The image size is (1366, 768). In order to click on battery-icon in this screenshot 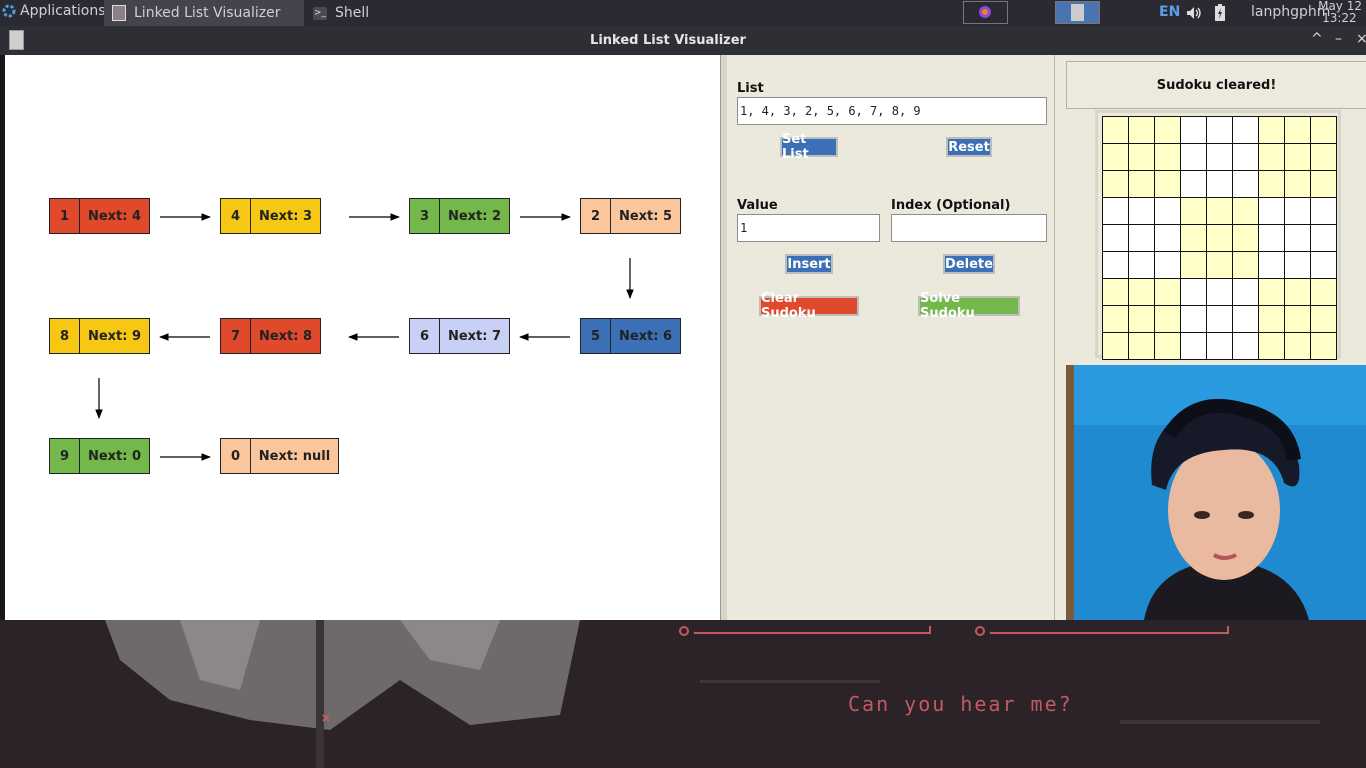, I will do `click(1220, 13)`.